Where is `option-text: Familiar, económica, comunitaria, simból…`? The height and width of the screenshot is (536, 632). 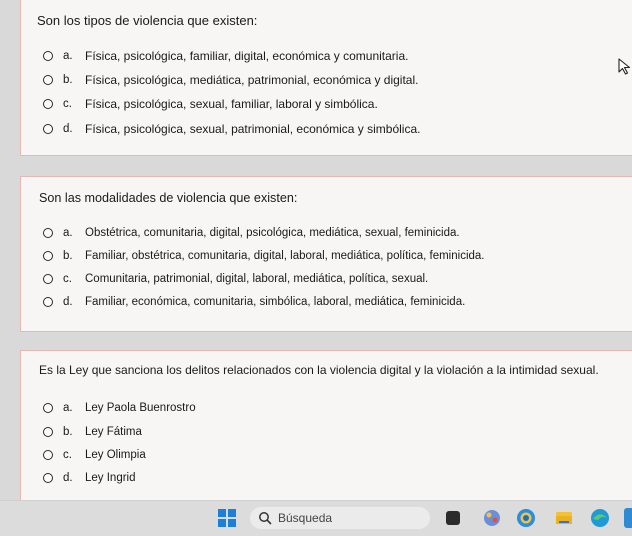
option-text: Familiar, económica, comunitaria, simból… is located at coordinates (275, 302).